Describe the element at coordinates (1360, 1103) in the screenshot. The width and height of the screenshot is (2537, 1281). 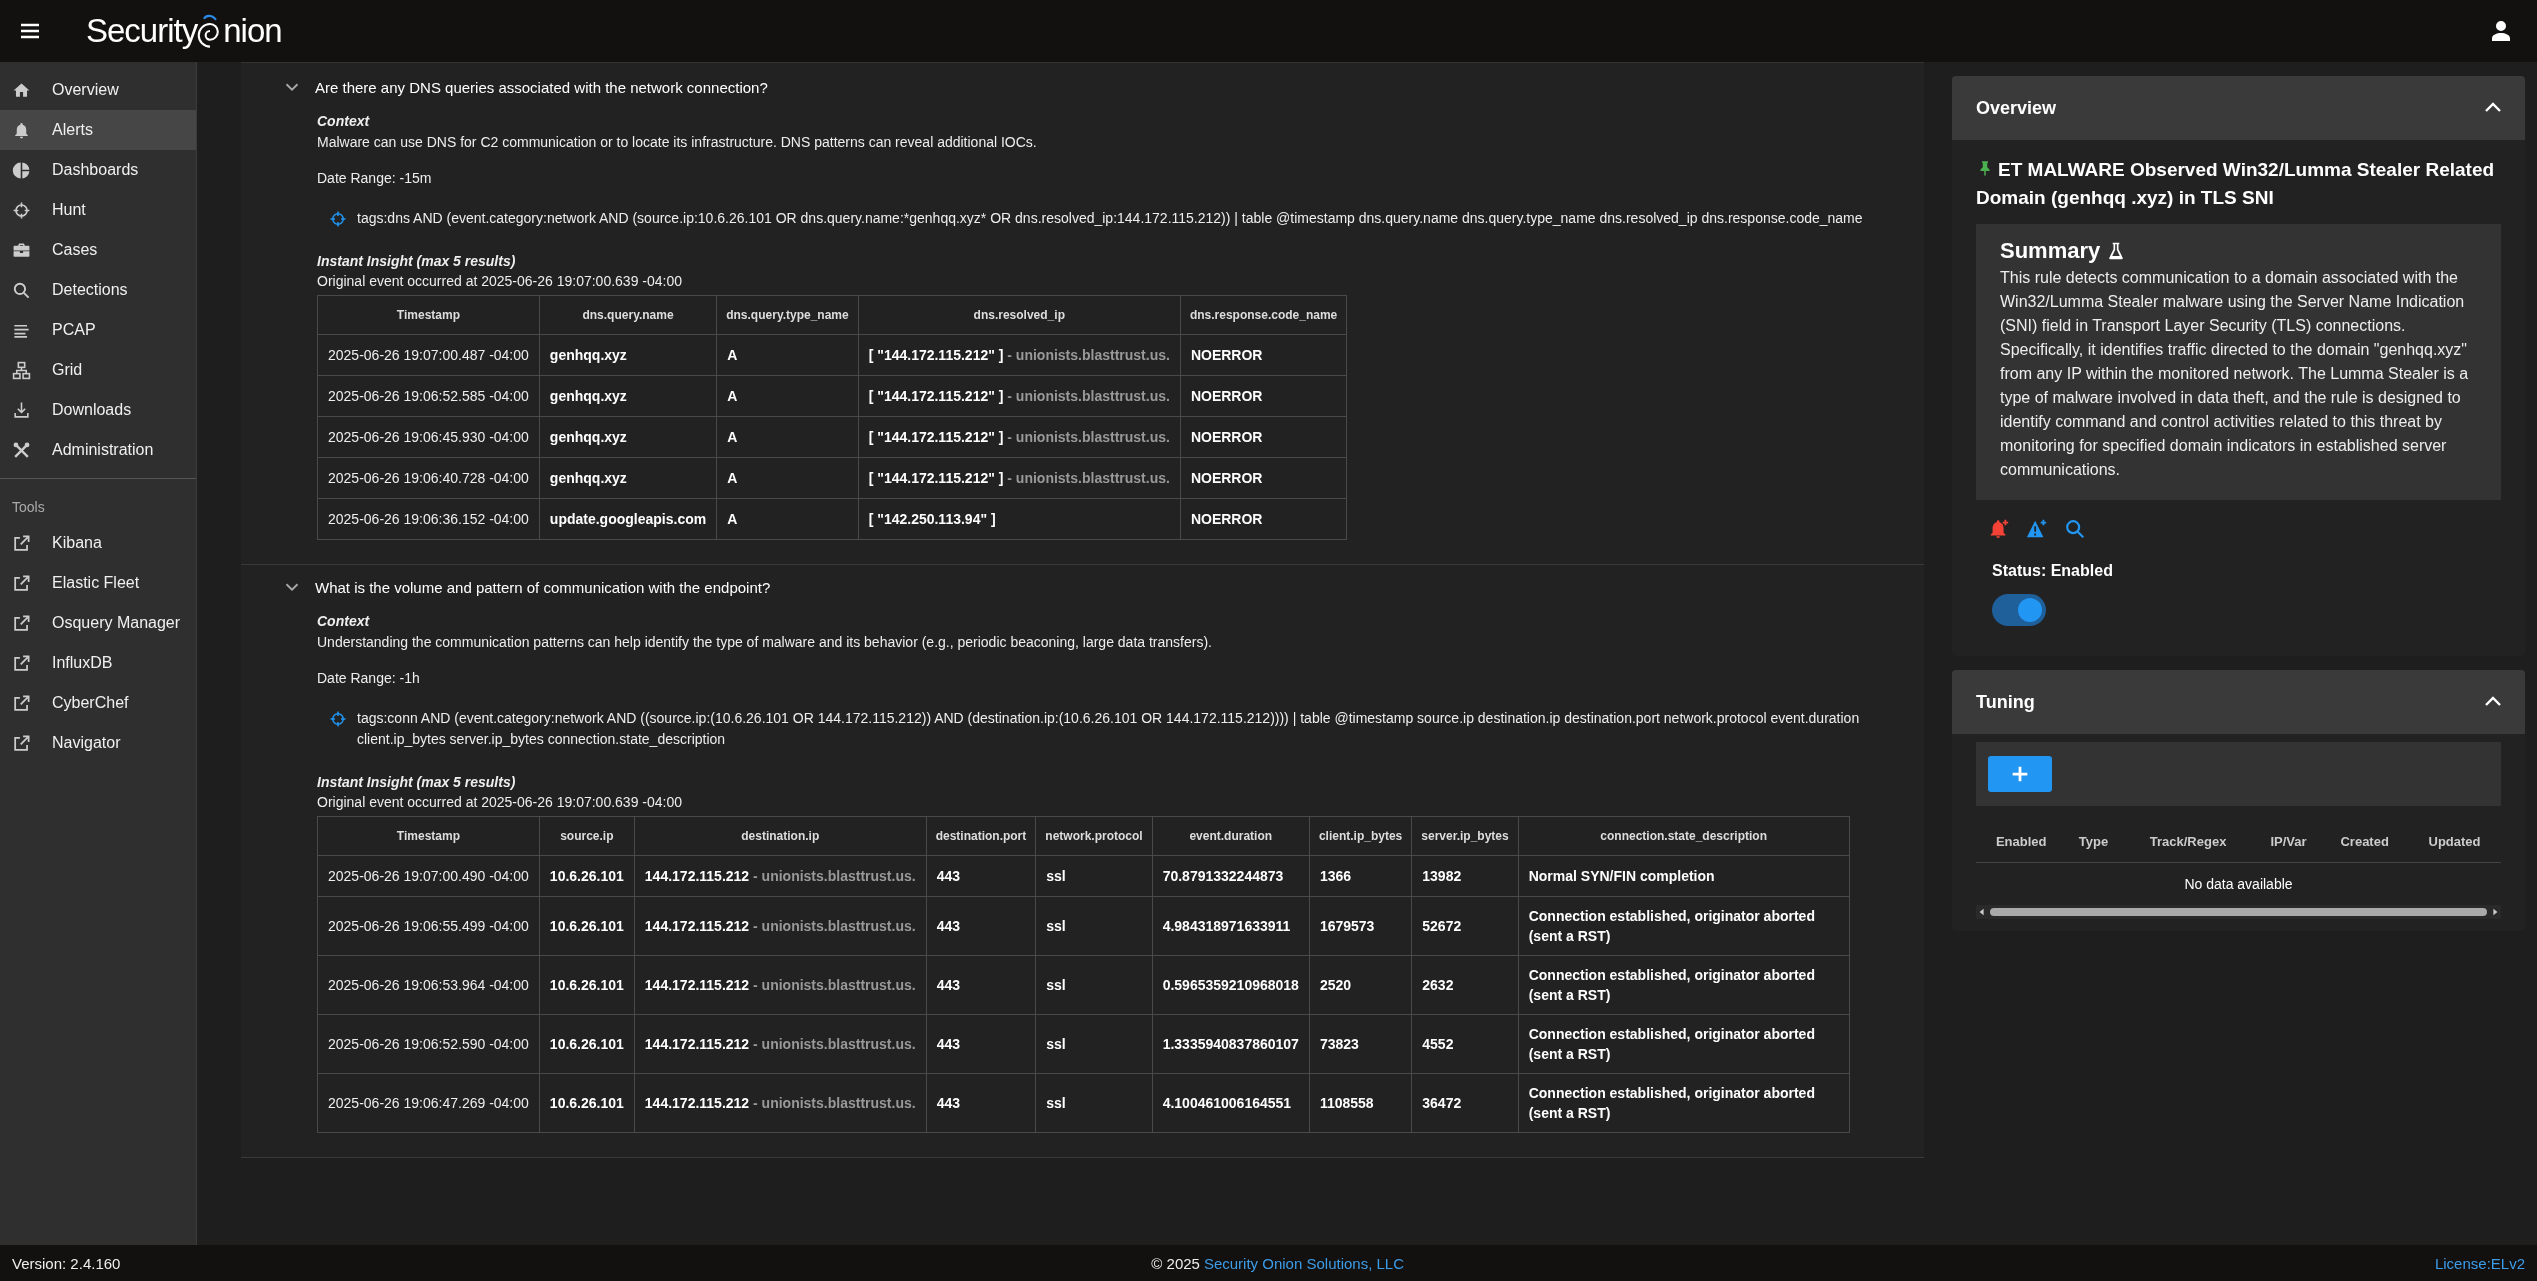
I see `table-cell: 1108558` at that location.